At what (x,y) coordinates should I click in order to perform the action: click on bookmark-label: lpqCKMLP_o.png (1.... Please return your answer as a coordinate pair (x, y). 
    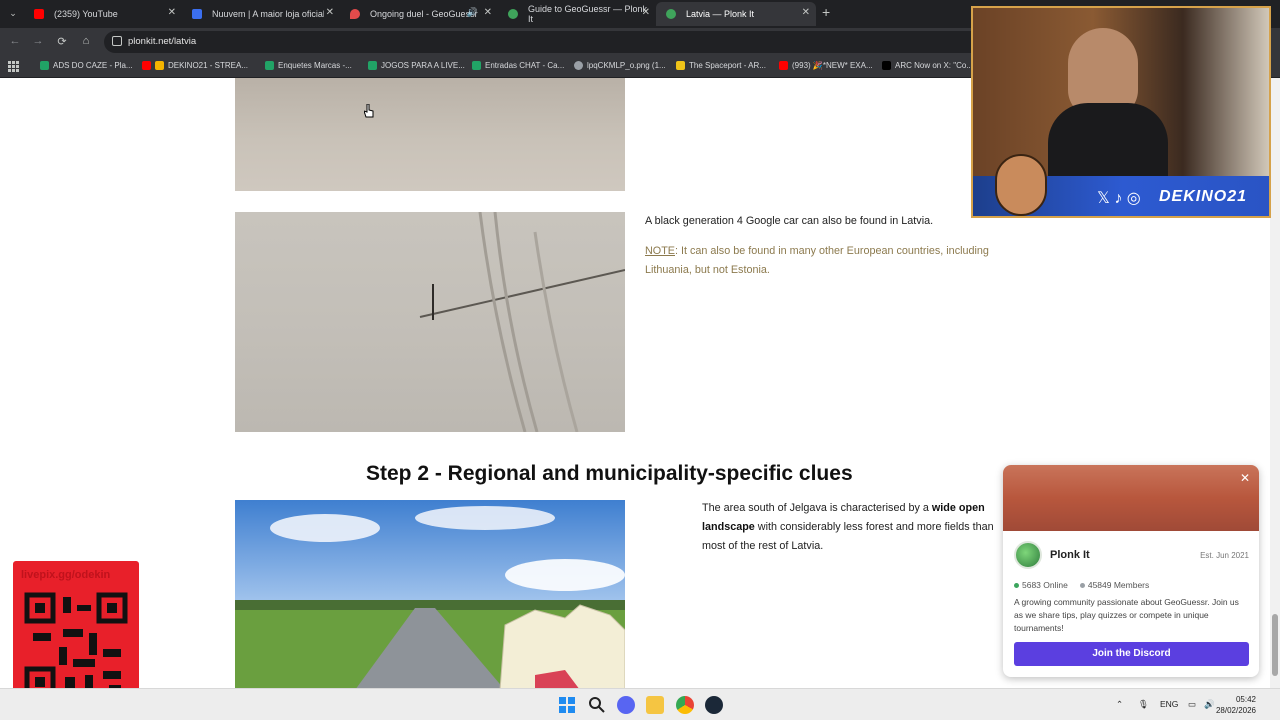
    Looking at the image, I should click on (626, 65).